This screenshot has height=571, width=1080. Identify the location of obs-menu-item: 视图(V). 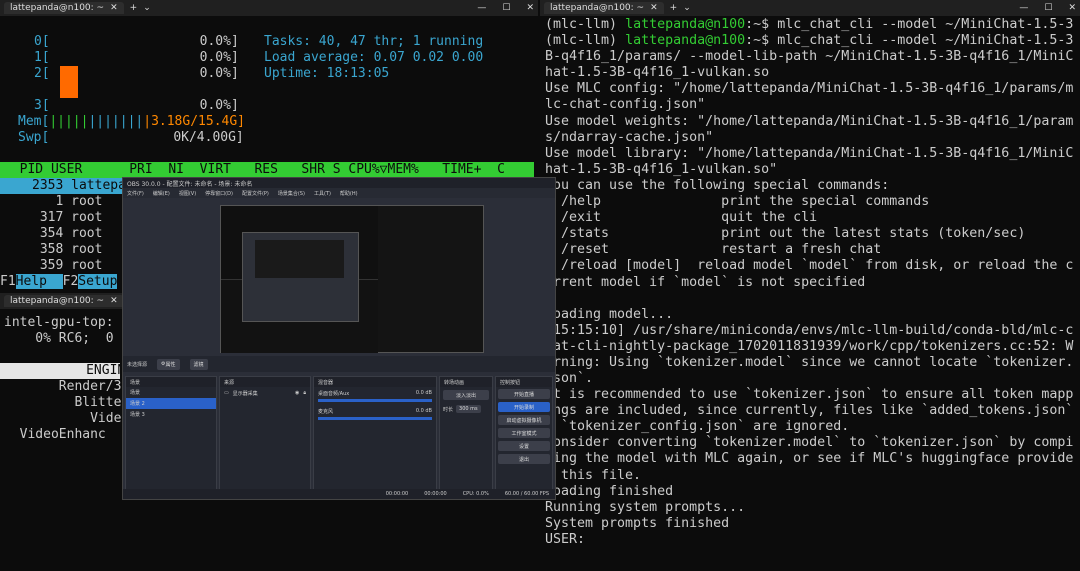
(187, 193).